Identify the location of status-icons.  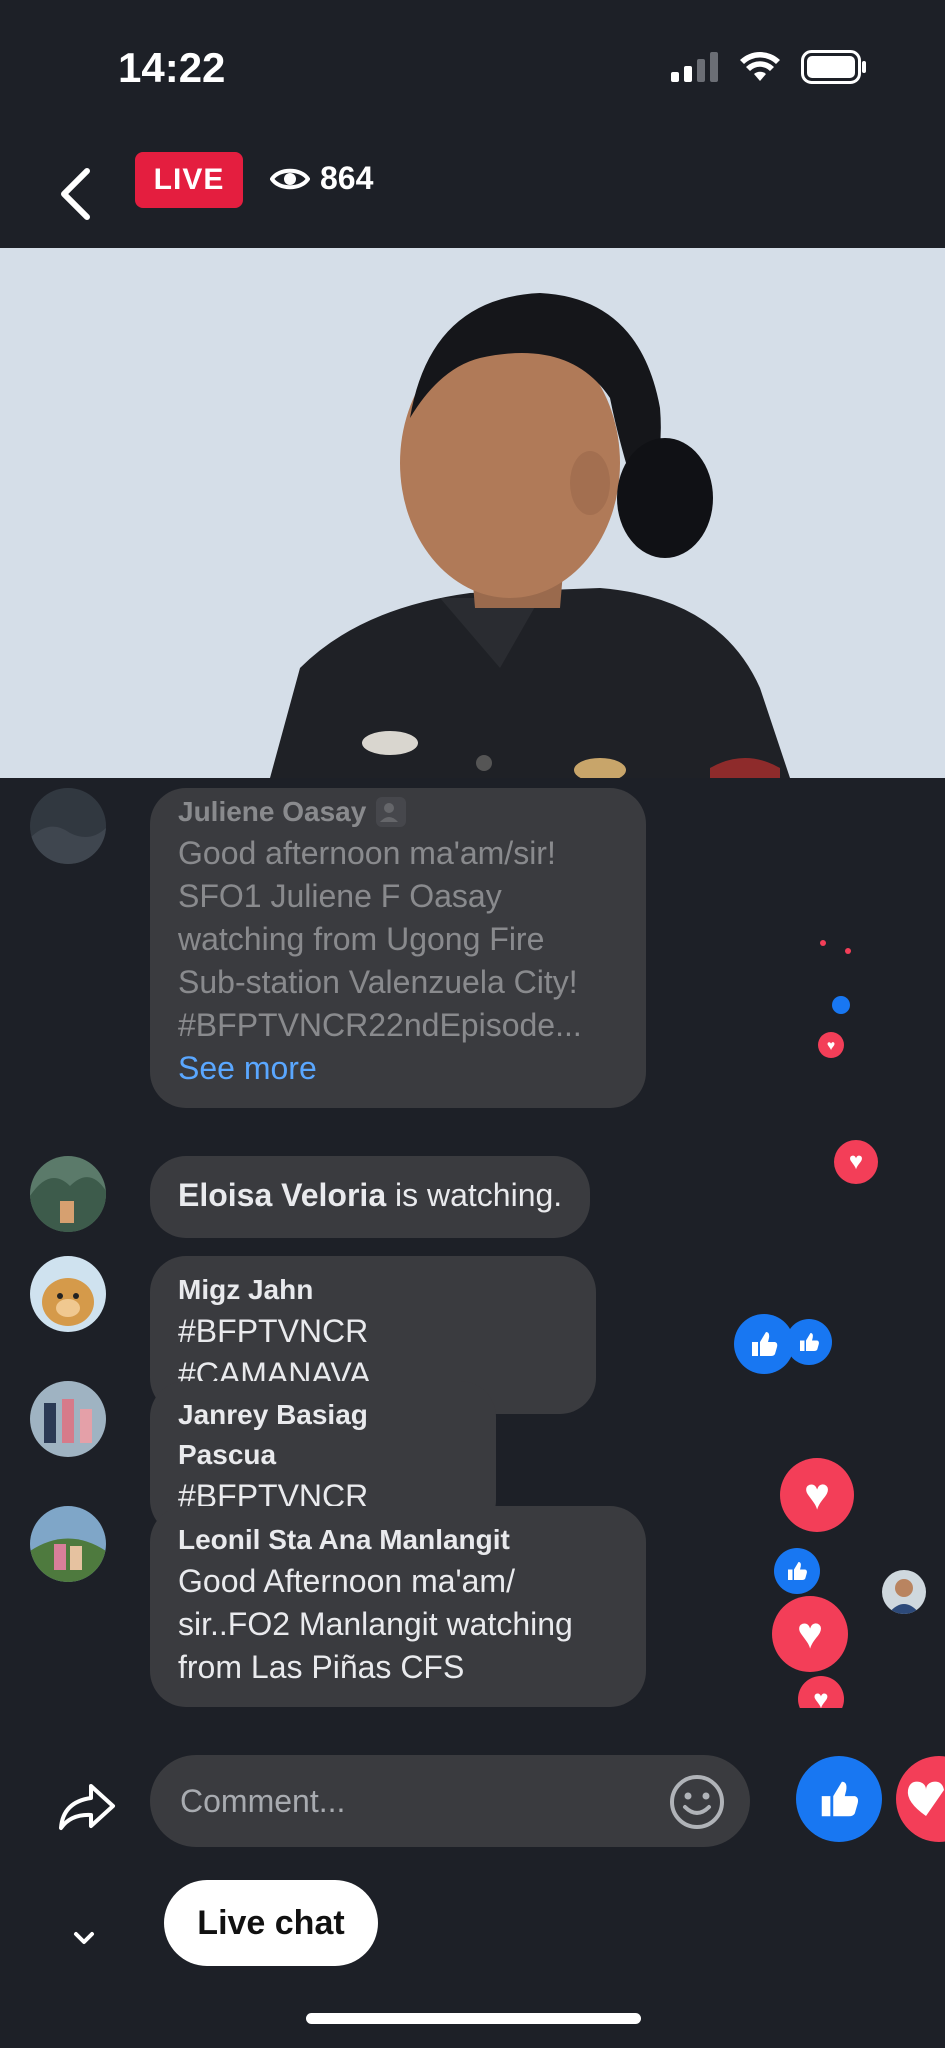
(769, 67).